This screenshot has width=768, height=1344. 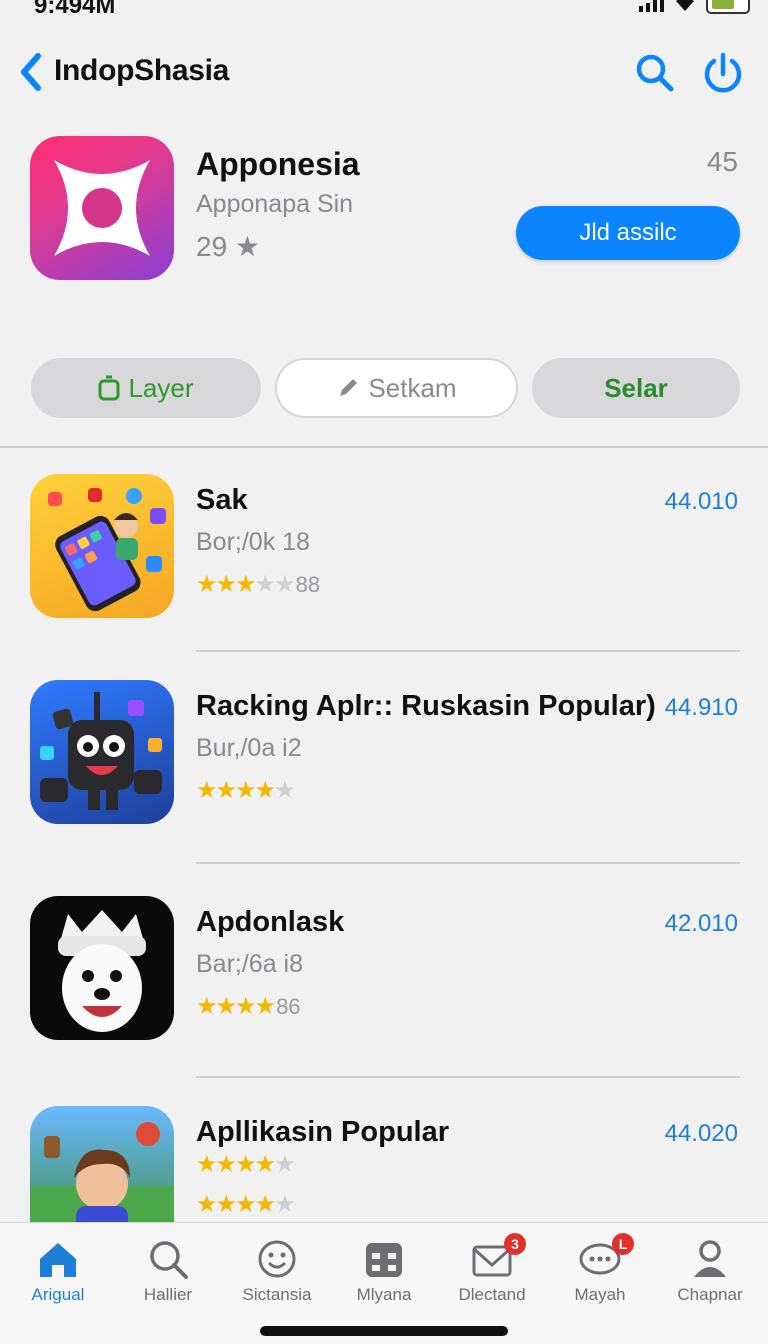 I want to click on tab-label: Sictansia, so click(x=277, y=1294).